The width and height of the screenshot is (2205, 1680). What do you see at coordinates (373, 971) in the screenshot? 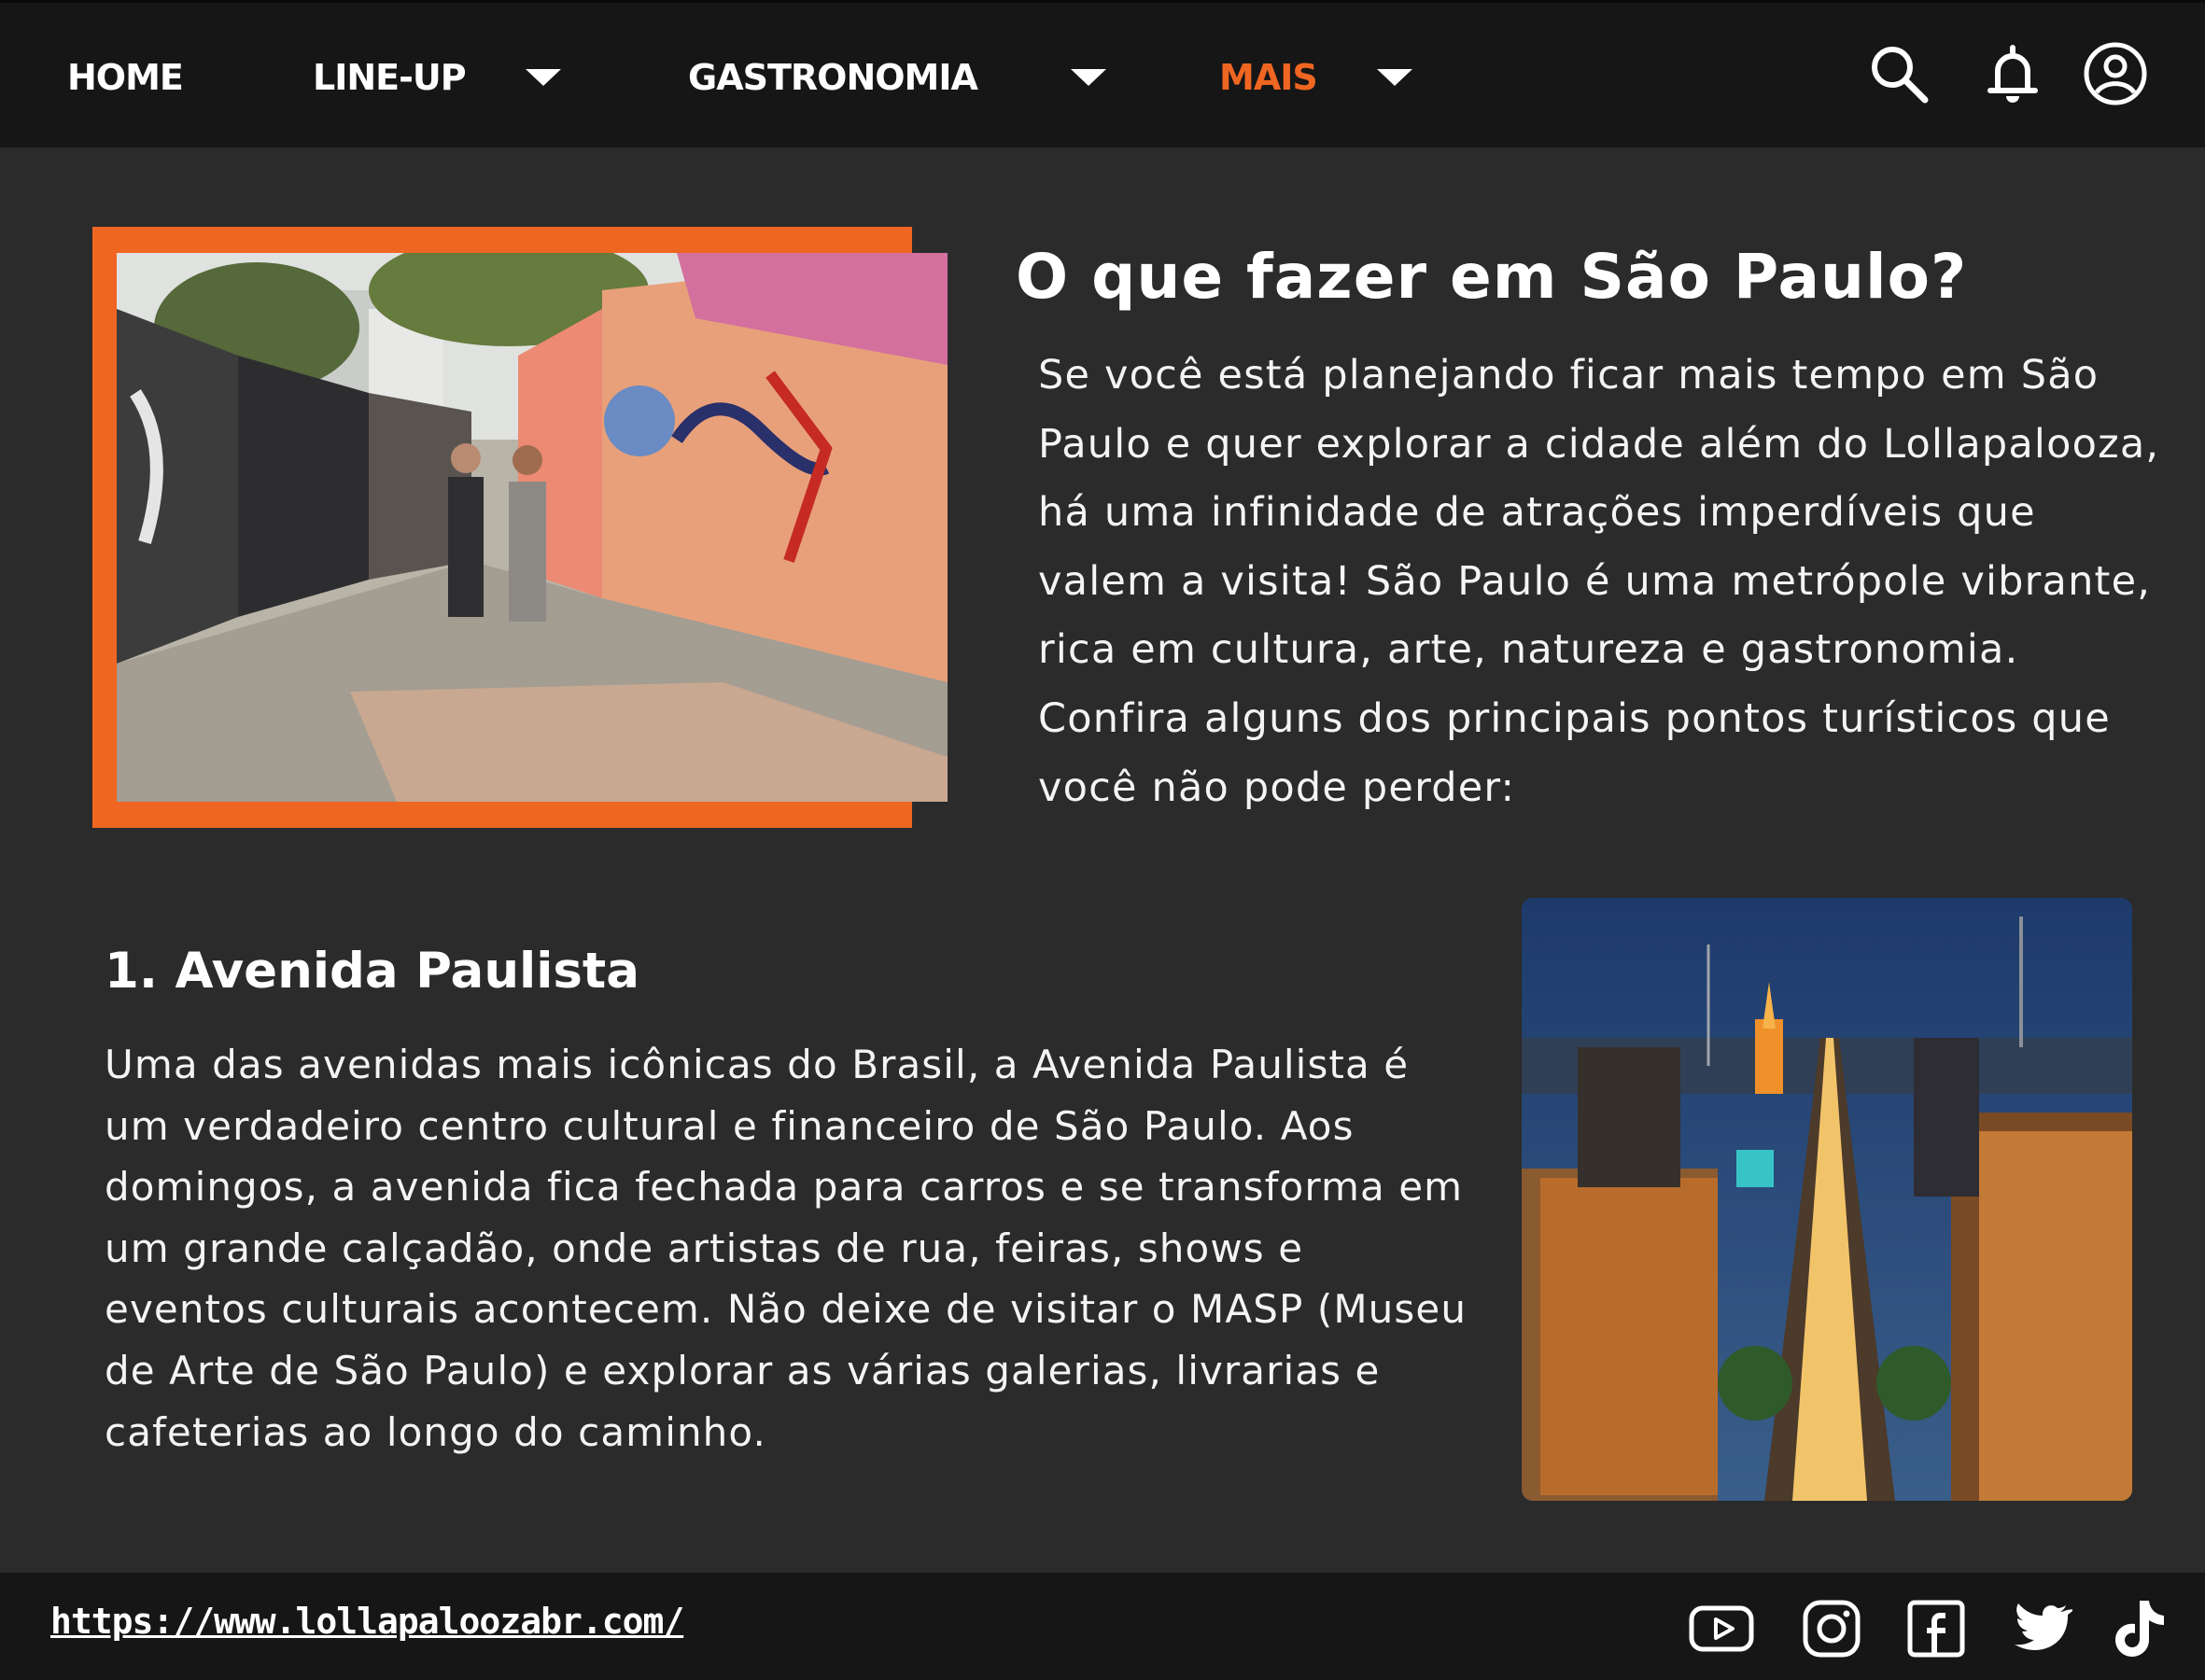
I see `section-title: 1. Avenida Paulista` at bounding box center [373, 971].